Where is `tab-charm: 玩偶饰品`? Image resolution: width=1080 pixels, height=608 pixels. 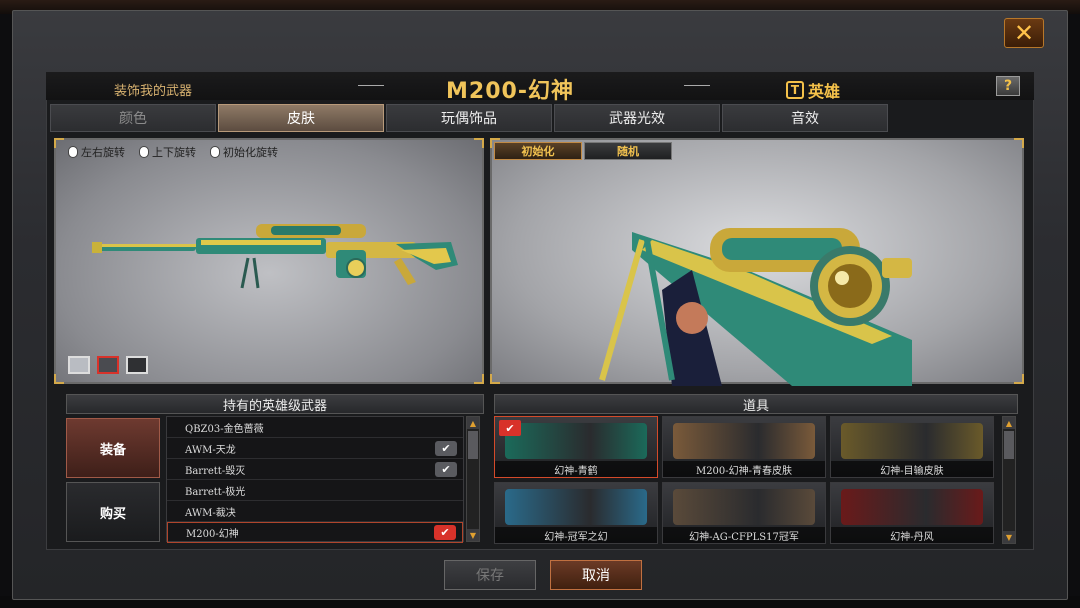
tab-charm: 玩偶饰品 is located at coordinates (469, 118).